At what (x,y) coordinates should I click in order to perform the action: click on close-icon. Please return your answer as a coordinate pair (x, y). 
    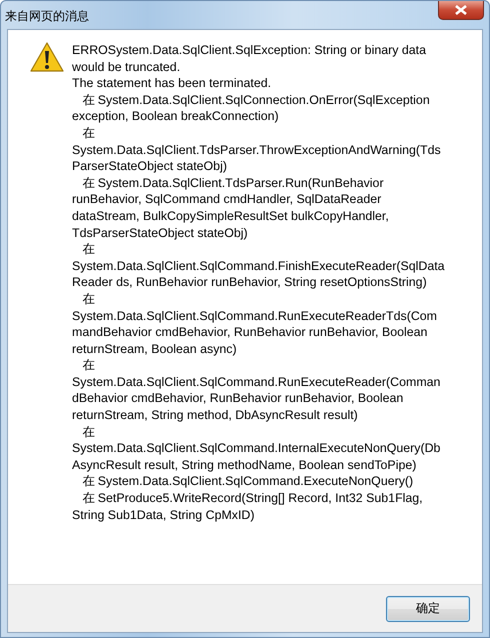
    Looking at the image, I should click on (461, 10).